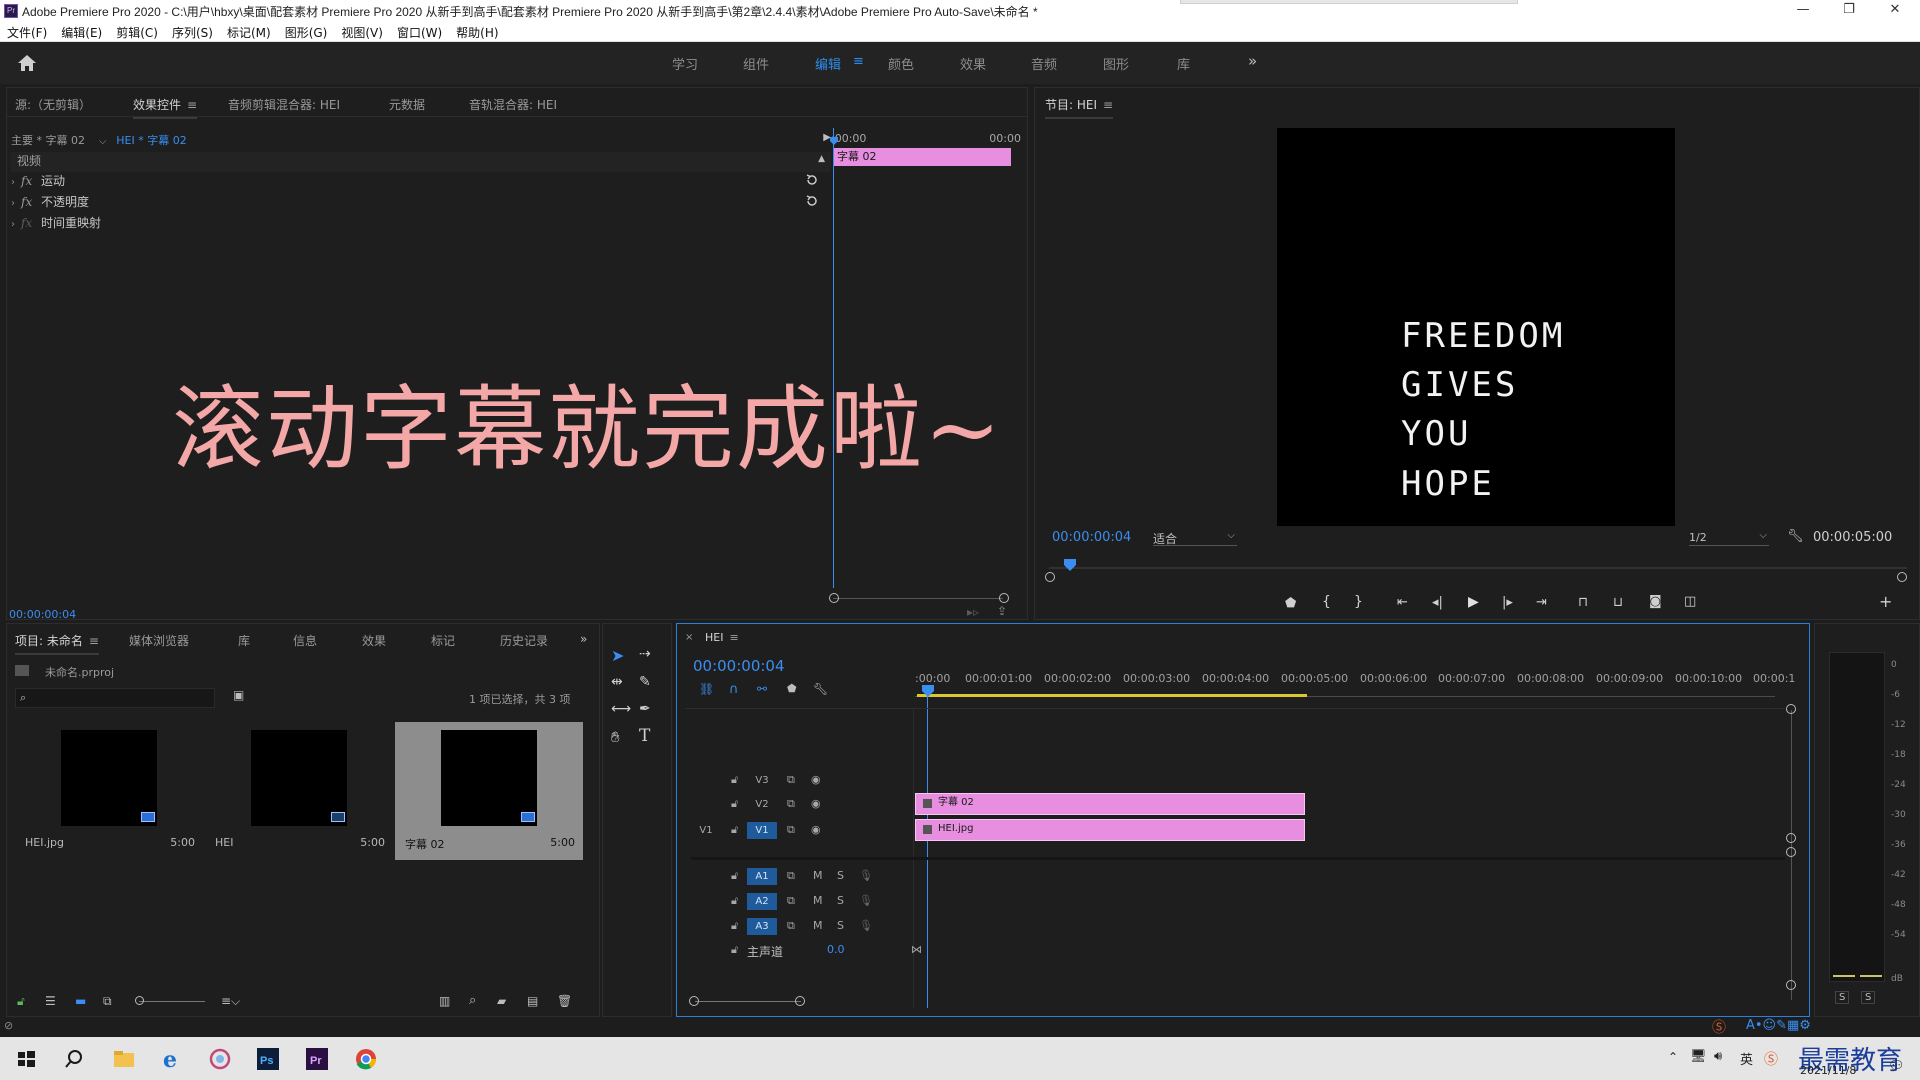 This screenshot has height=1080, width=1920. Describe the element at coordinates (1718, 1056) in the screenshot. I see `volume-icon: 🔊︎` at that location.